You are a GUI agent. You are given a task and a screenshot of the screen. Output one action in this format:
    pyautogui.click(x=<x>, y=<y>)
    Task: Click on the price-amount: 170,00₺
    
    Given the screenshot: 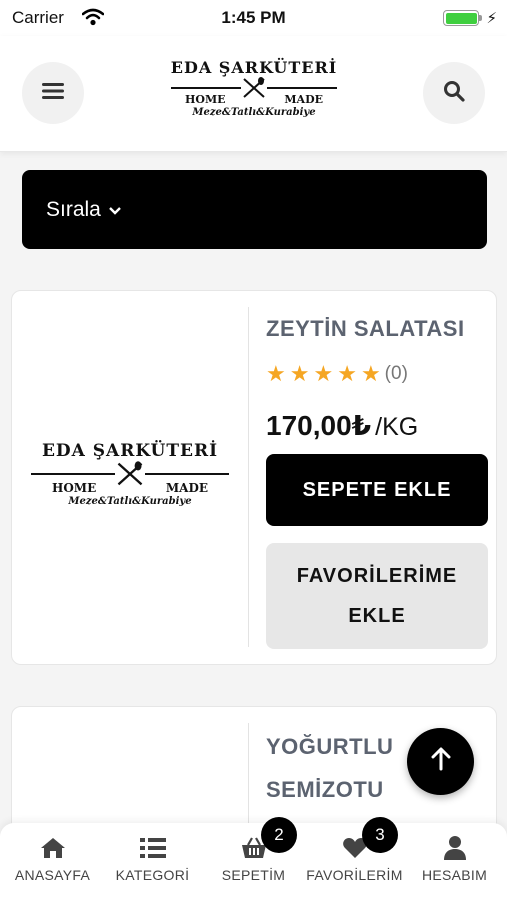 What is the action you would take?
    pyautogui.click(x=319, y=425)
    